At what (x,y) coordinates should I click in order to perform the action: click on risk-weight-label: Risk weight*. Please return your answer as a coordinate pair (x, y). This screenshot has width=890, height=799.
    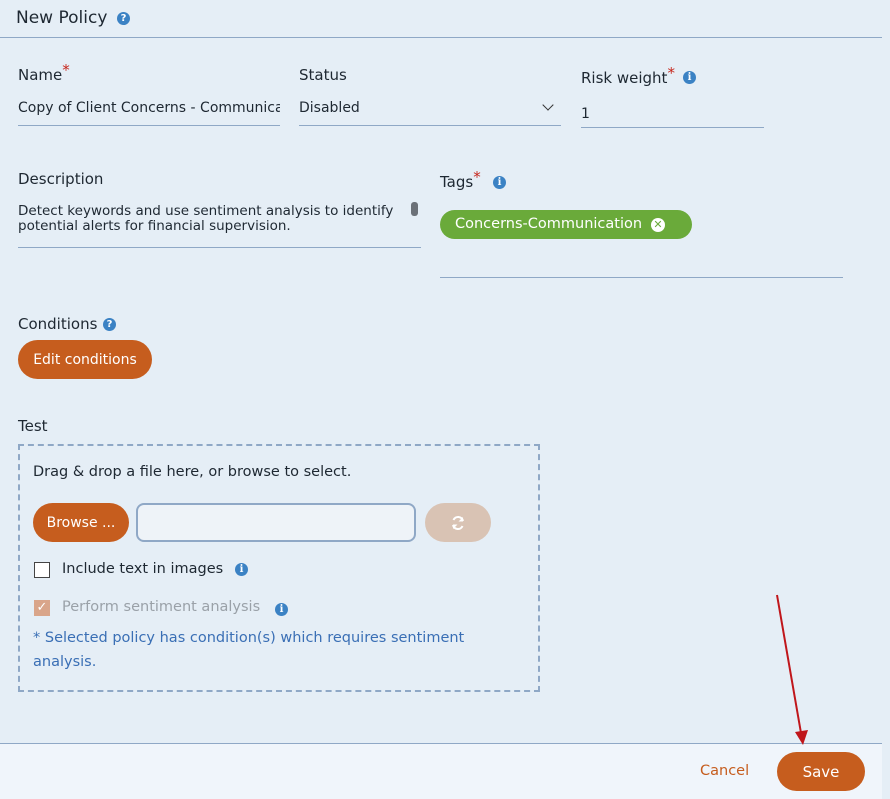
    Looking at the image, I should click on (628, 75).